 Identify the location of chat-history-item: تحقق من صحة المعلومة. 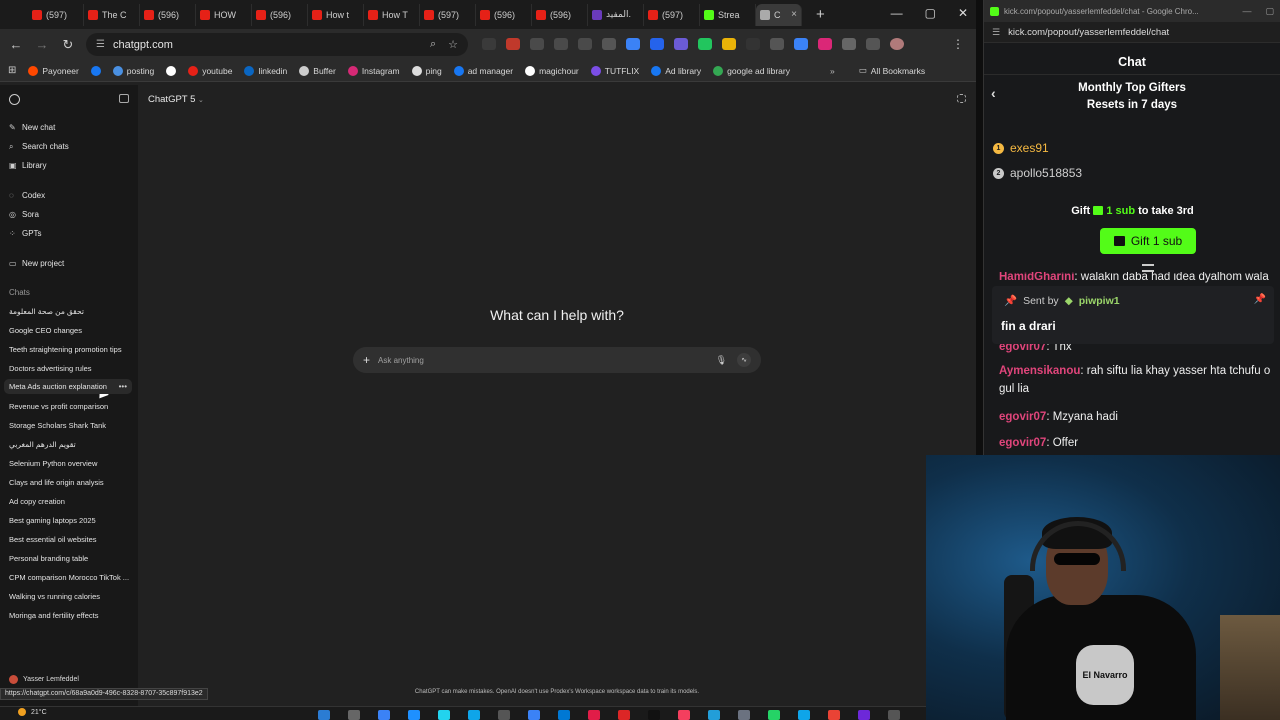
(46, 311).